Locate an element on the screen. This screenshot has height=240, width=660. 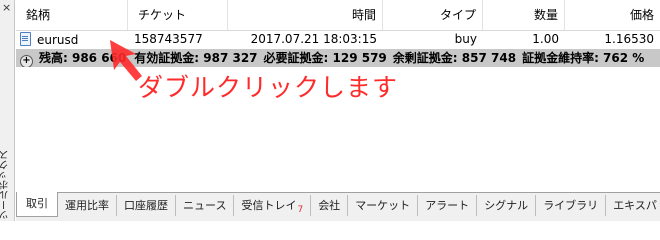
tab-label: 口座履歴 is located at coordinates (146, 205).